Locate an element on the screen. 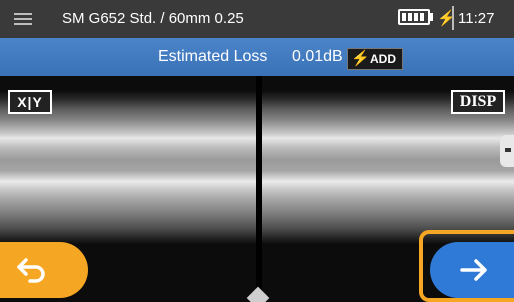 The height and width of the screenshot is (302, 514). chevron-left-icon is located at coordinates (508, 150).